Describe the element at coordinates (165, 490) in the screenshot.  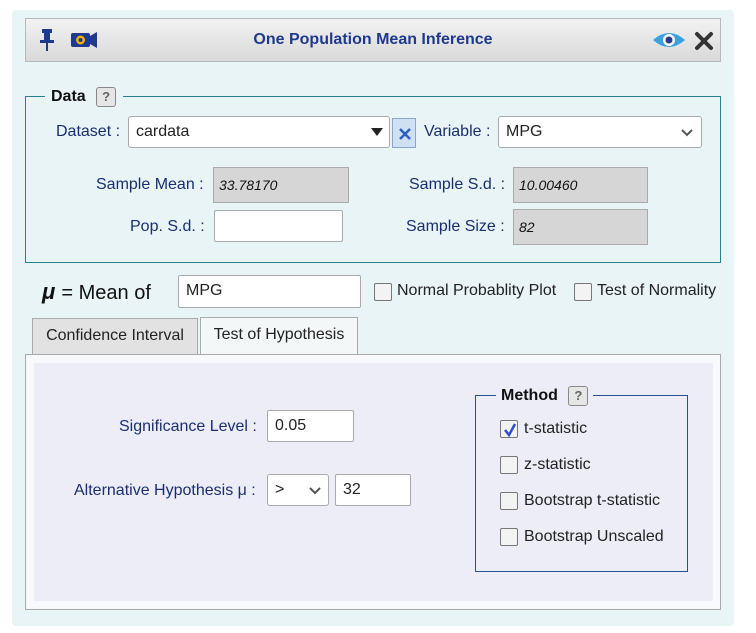
I see `alternative-label: Alternative Hypothesis μ :` at that location.